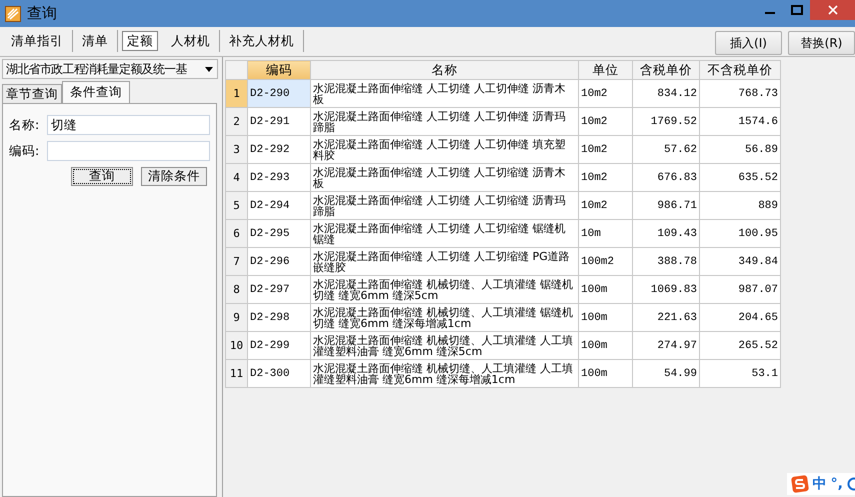 This screenshot has width=855, height=497. Describe the element at coordinates (444, 94) in the screenshot. I see `table-cell: 水泥混凝土路面伸缩缝 人工切缝 人工切伸缝 沥青木板` at that location.